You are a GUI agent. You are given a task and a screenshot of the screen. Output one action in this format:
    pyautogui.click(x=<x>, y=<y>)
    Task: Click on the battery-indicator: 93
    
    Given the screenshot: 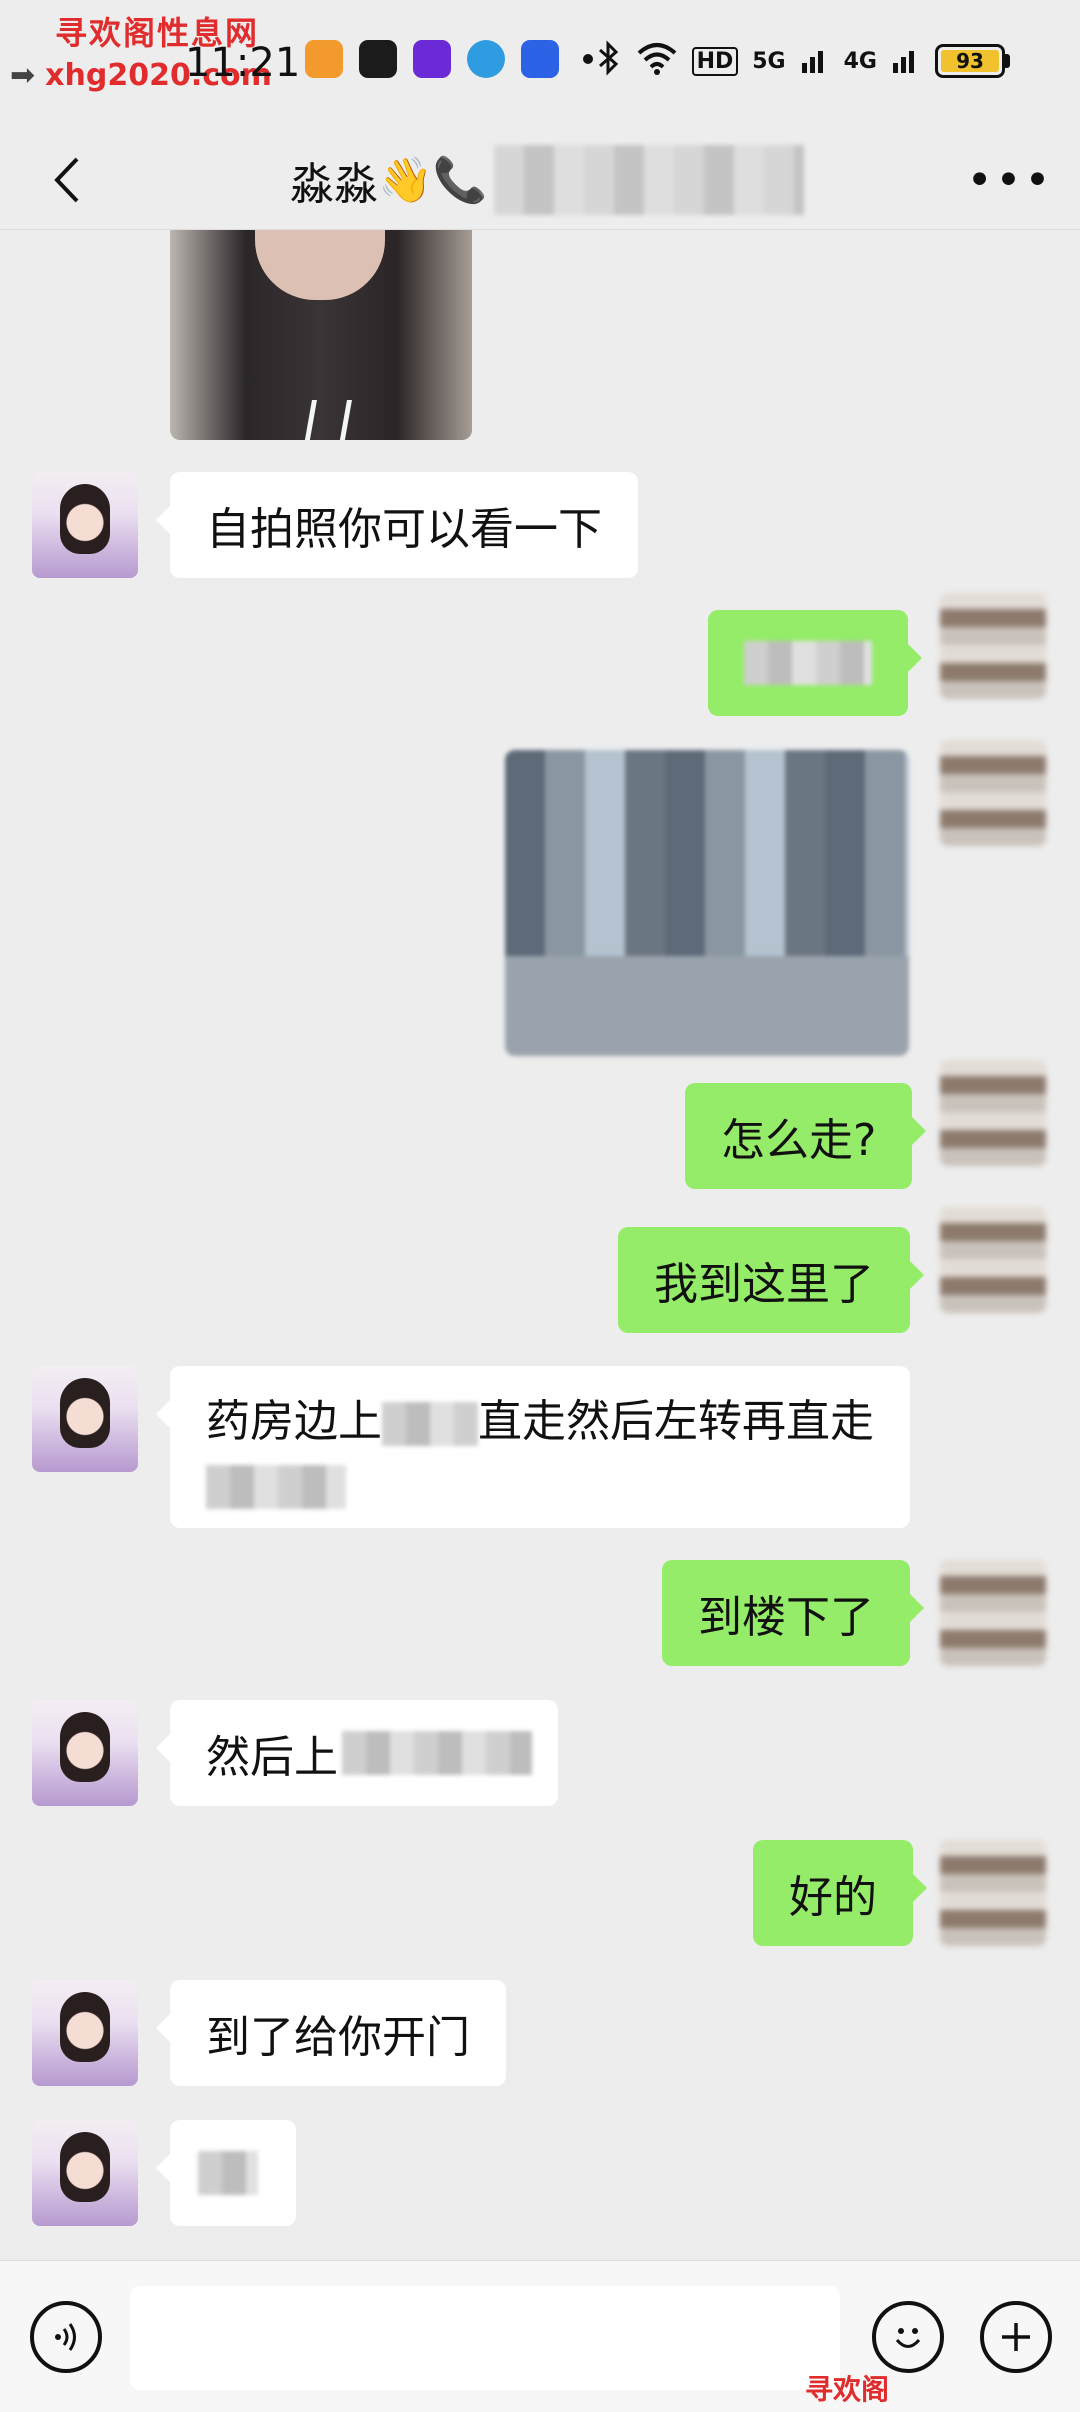 What is the action you would take?
    pyautogui.click(x=972, y=61)
    